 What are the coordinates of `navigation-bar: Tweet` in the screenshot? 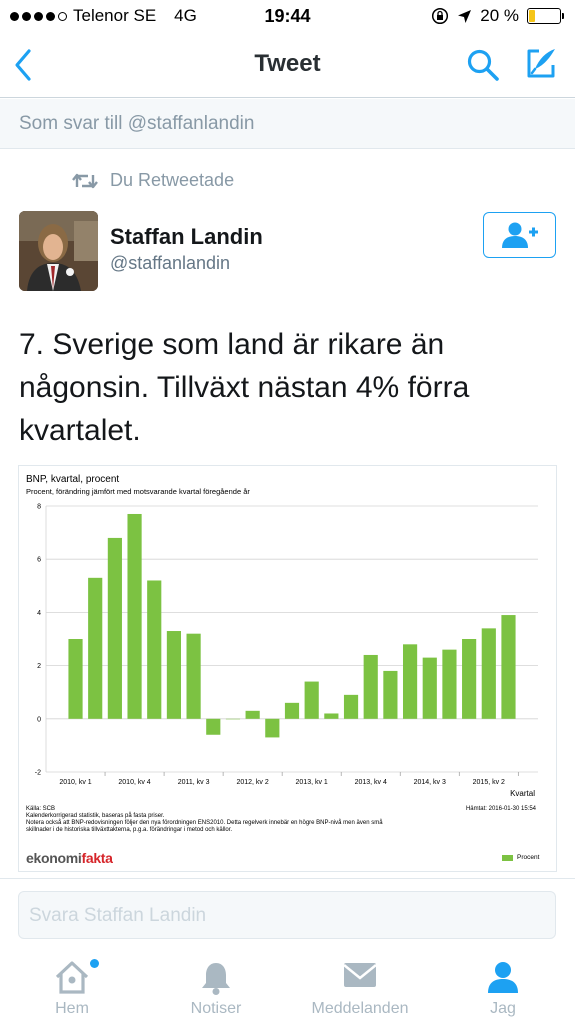 It's located at (287, 65).